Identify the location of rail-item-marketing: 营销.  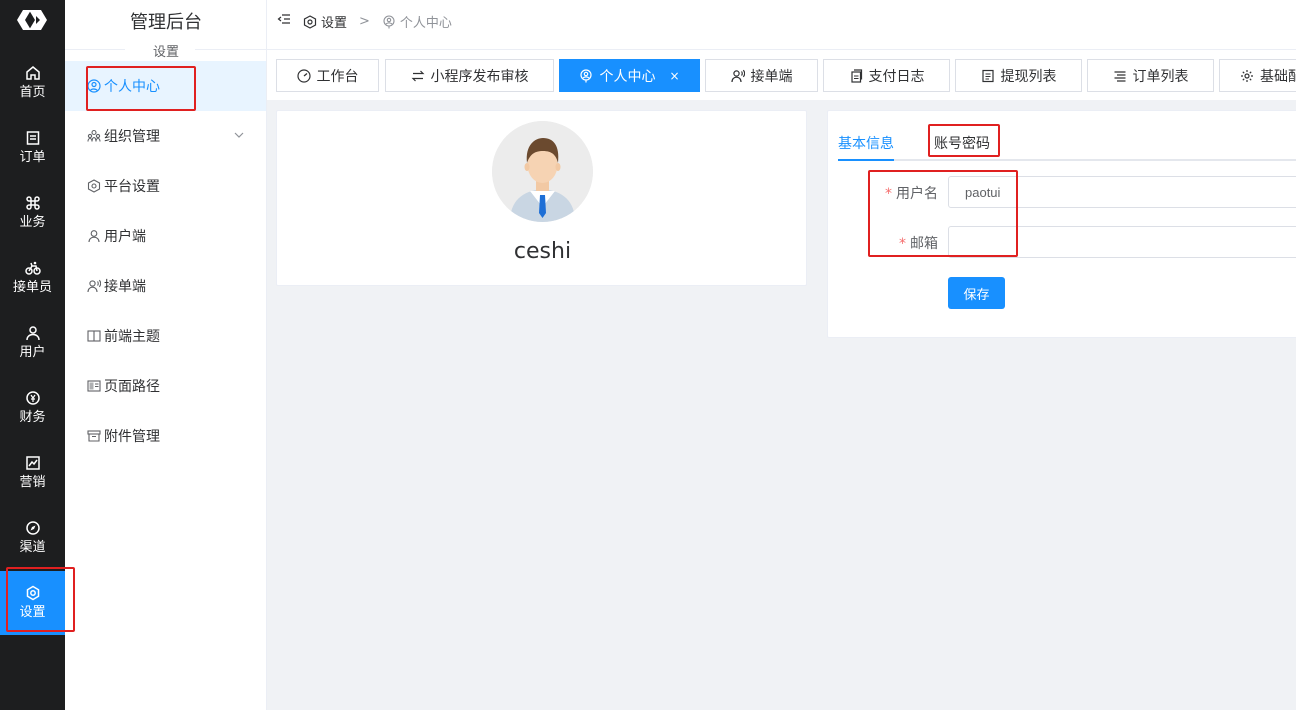
(32, 473).